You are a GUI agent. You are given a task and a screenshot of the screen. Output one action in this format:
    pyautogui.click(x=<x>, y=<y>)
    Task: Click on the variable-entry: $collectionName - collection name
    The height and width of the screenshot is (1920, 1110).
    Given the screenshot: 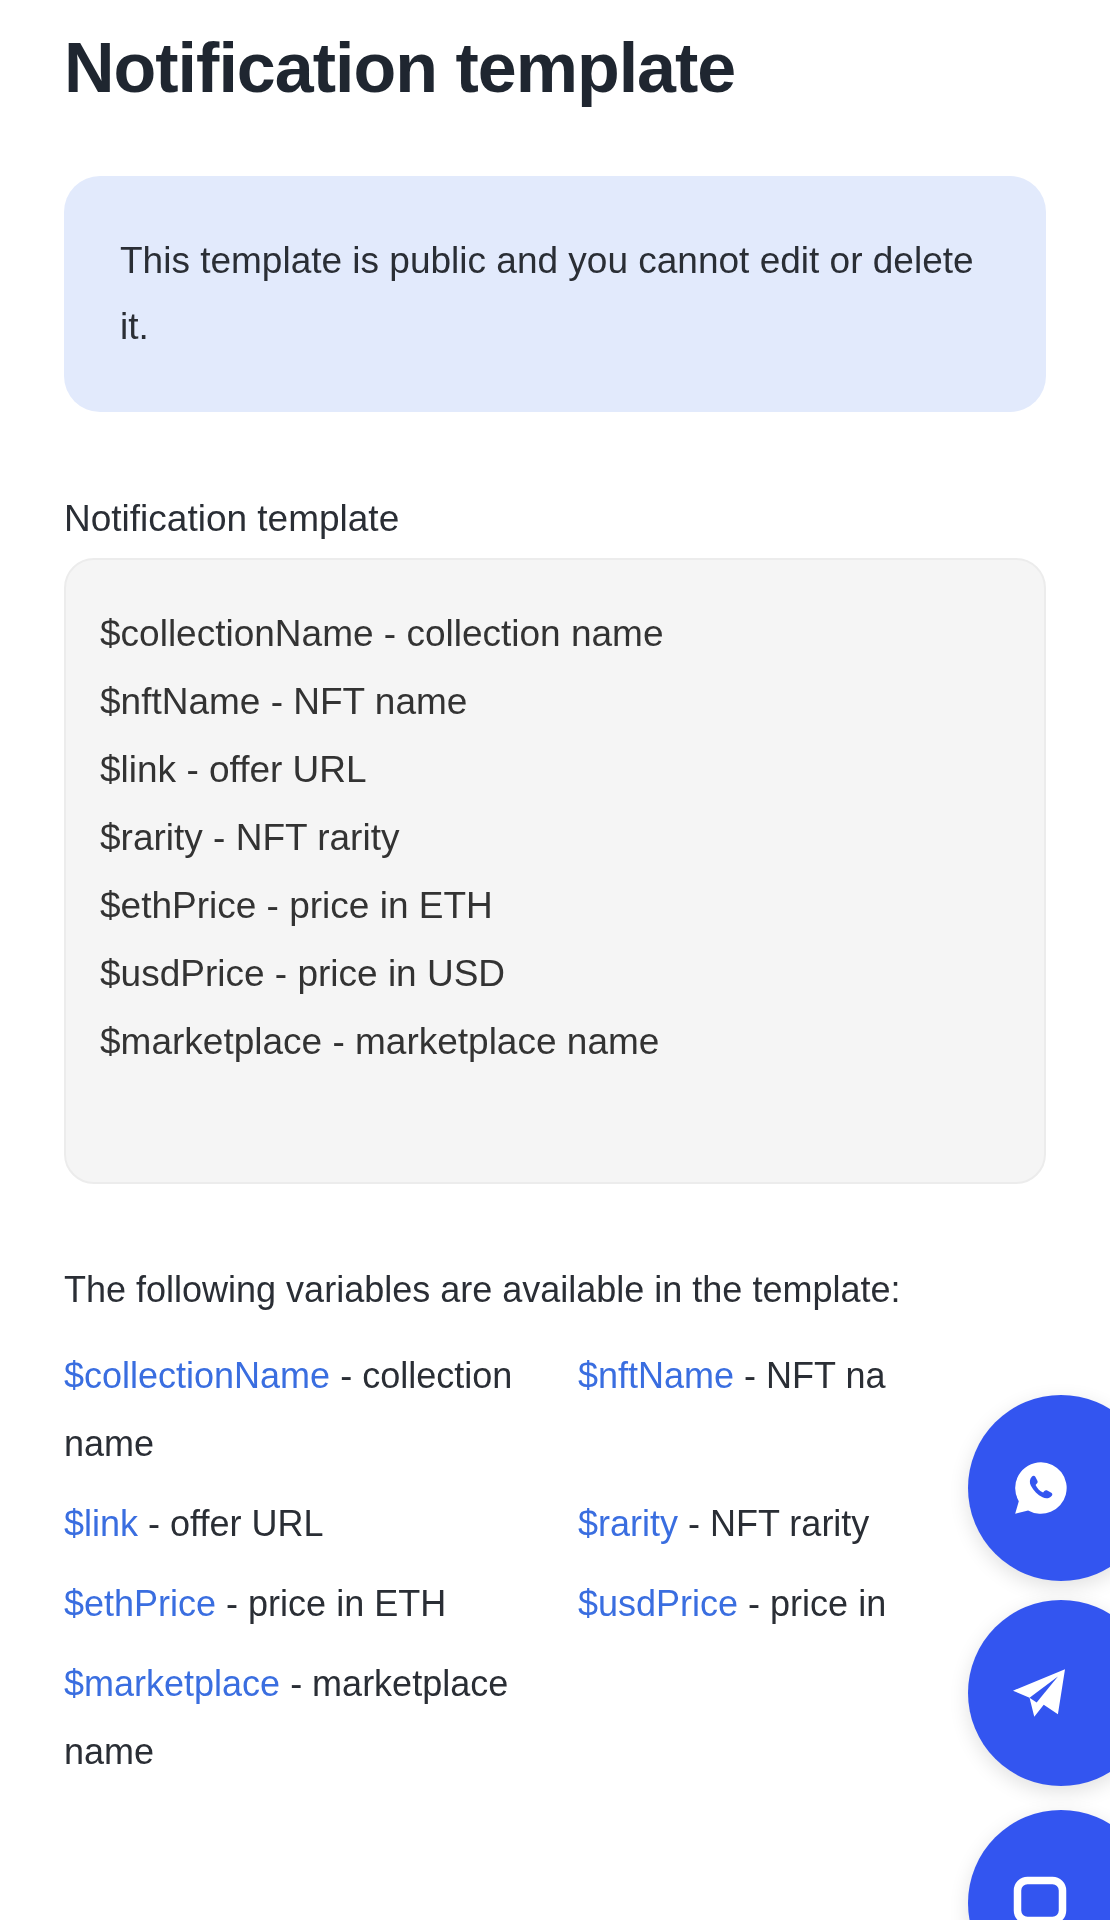 What is the action you would take?
    pyautogui.click(x=289, y=1410)
    